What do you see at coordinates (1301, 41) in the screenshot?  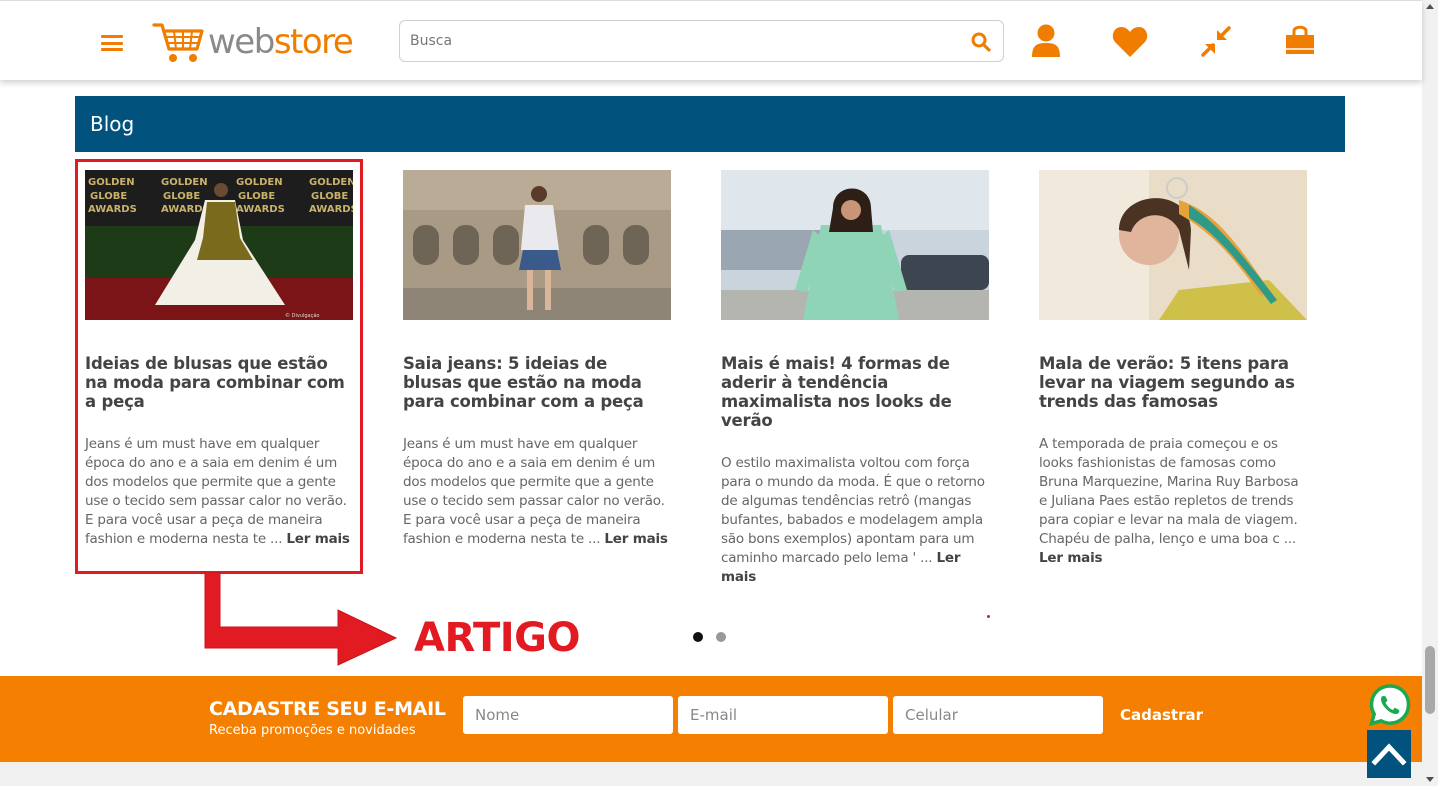 I see `shopping-bag-icon` at bounding box center [1301, 41].